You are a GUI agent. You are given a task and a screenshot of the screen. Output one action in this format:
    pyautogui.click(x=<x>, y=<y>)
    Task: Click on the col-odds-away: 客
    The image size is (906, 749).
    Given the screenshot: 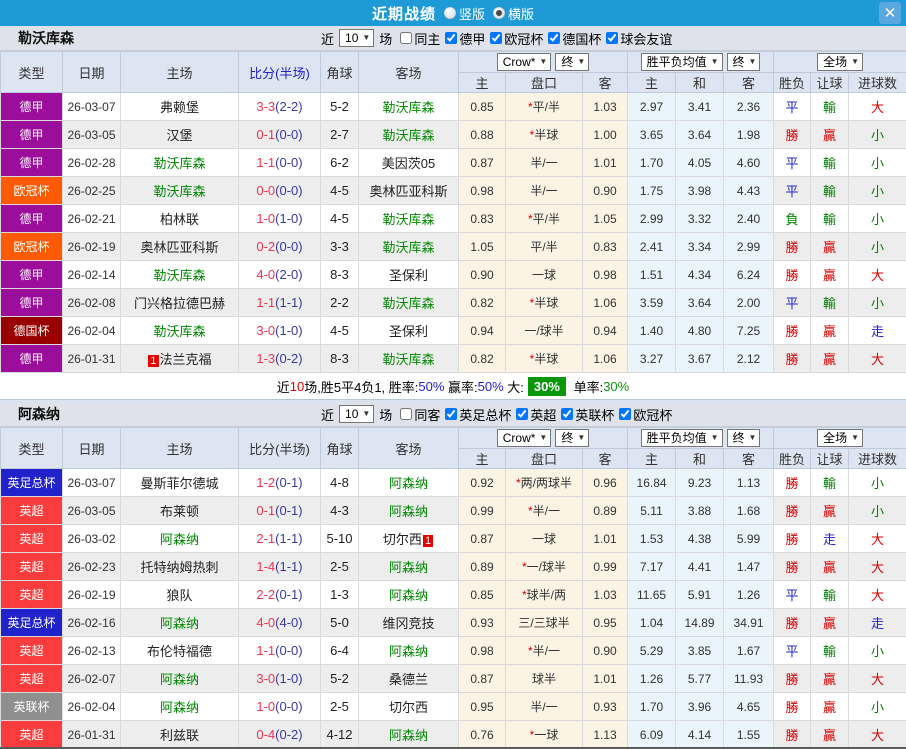 What is the action you would take?
    pyautogui.click(x=605, y=458)
    